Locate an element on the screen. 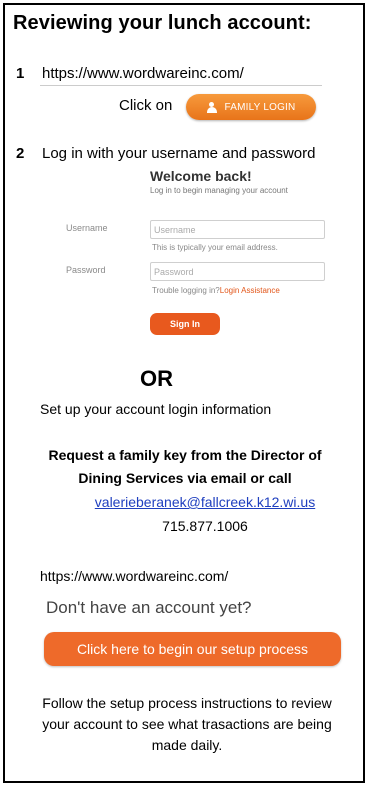 The image size is (370, 788). or-divider: OR is located at coordinates (156, 378).